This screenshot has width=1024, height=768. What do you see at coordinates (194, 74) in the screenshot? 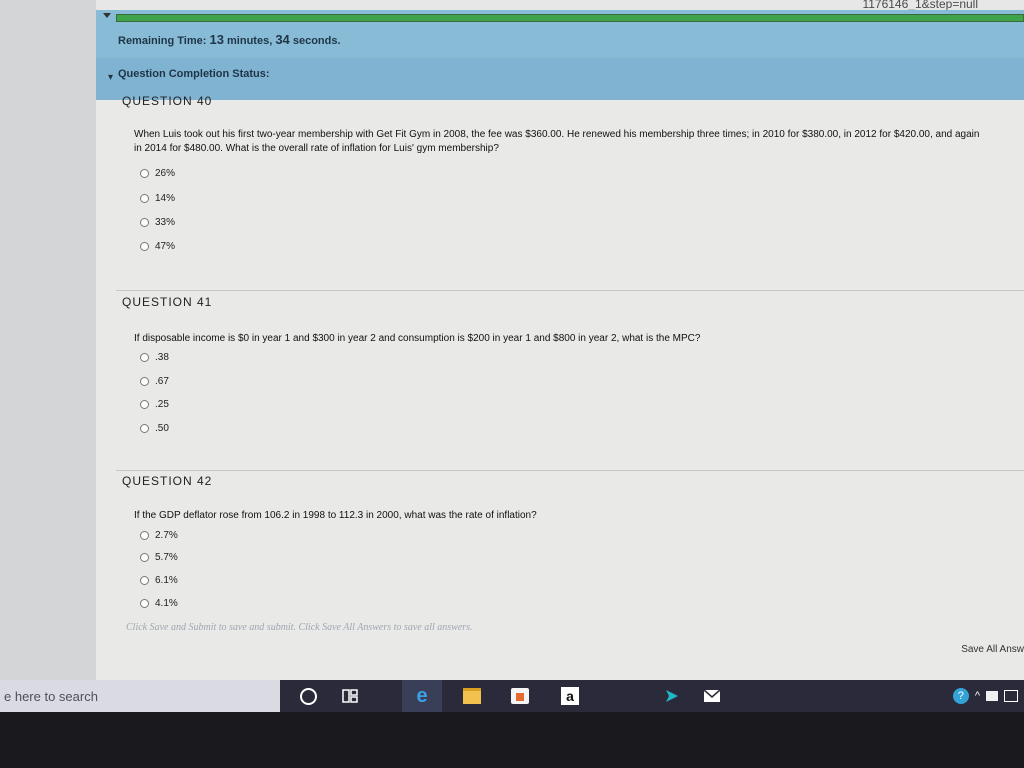
I see `status-label: Question Completion Status:` at bounding box center [194, 74].